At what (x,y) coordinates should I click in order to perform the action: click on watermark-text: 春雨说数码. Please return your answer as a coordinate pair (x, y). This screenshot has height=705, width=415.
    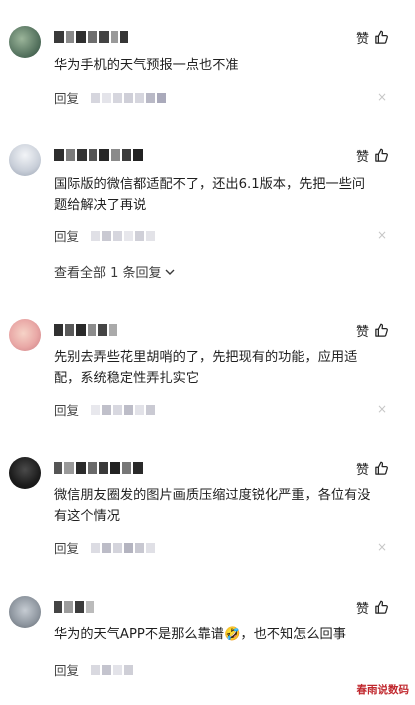
    Looking at the image, I should click on (383, 690).